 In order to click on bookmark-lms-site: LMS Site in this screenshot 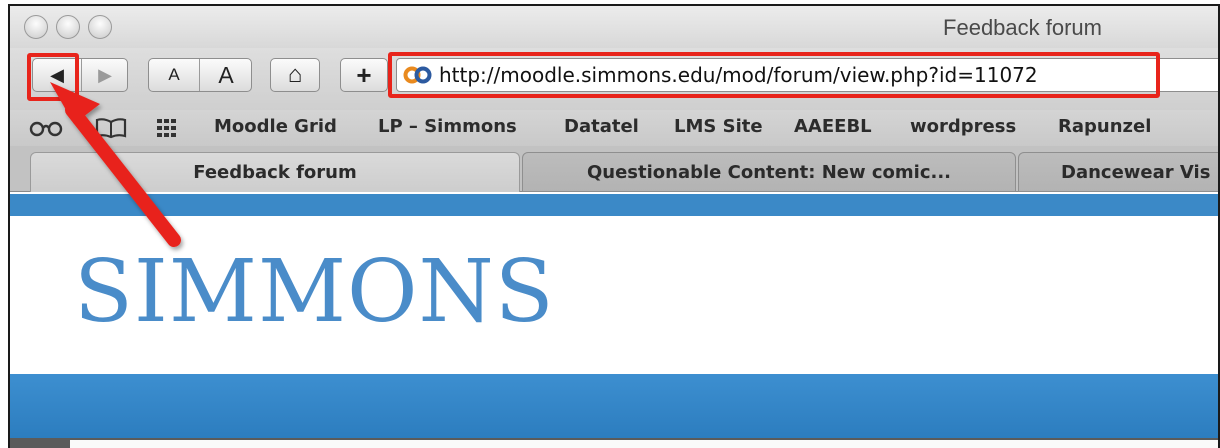, I will do `click(718, 126)`.